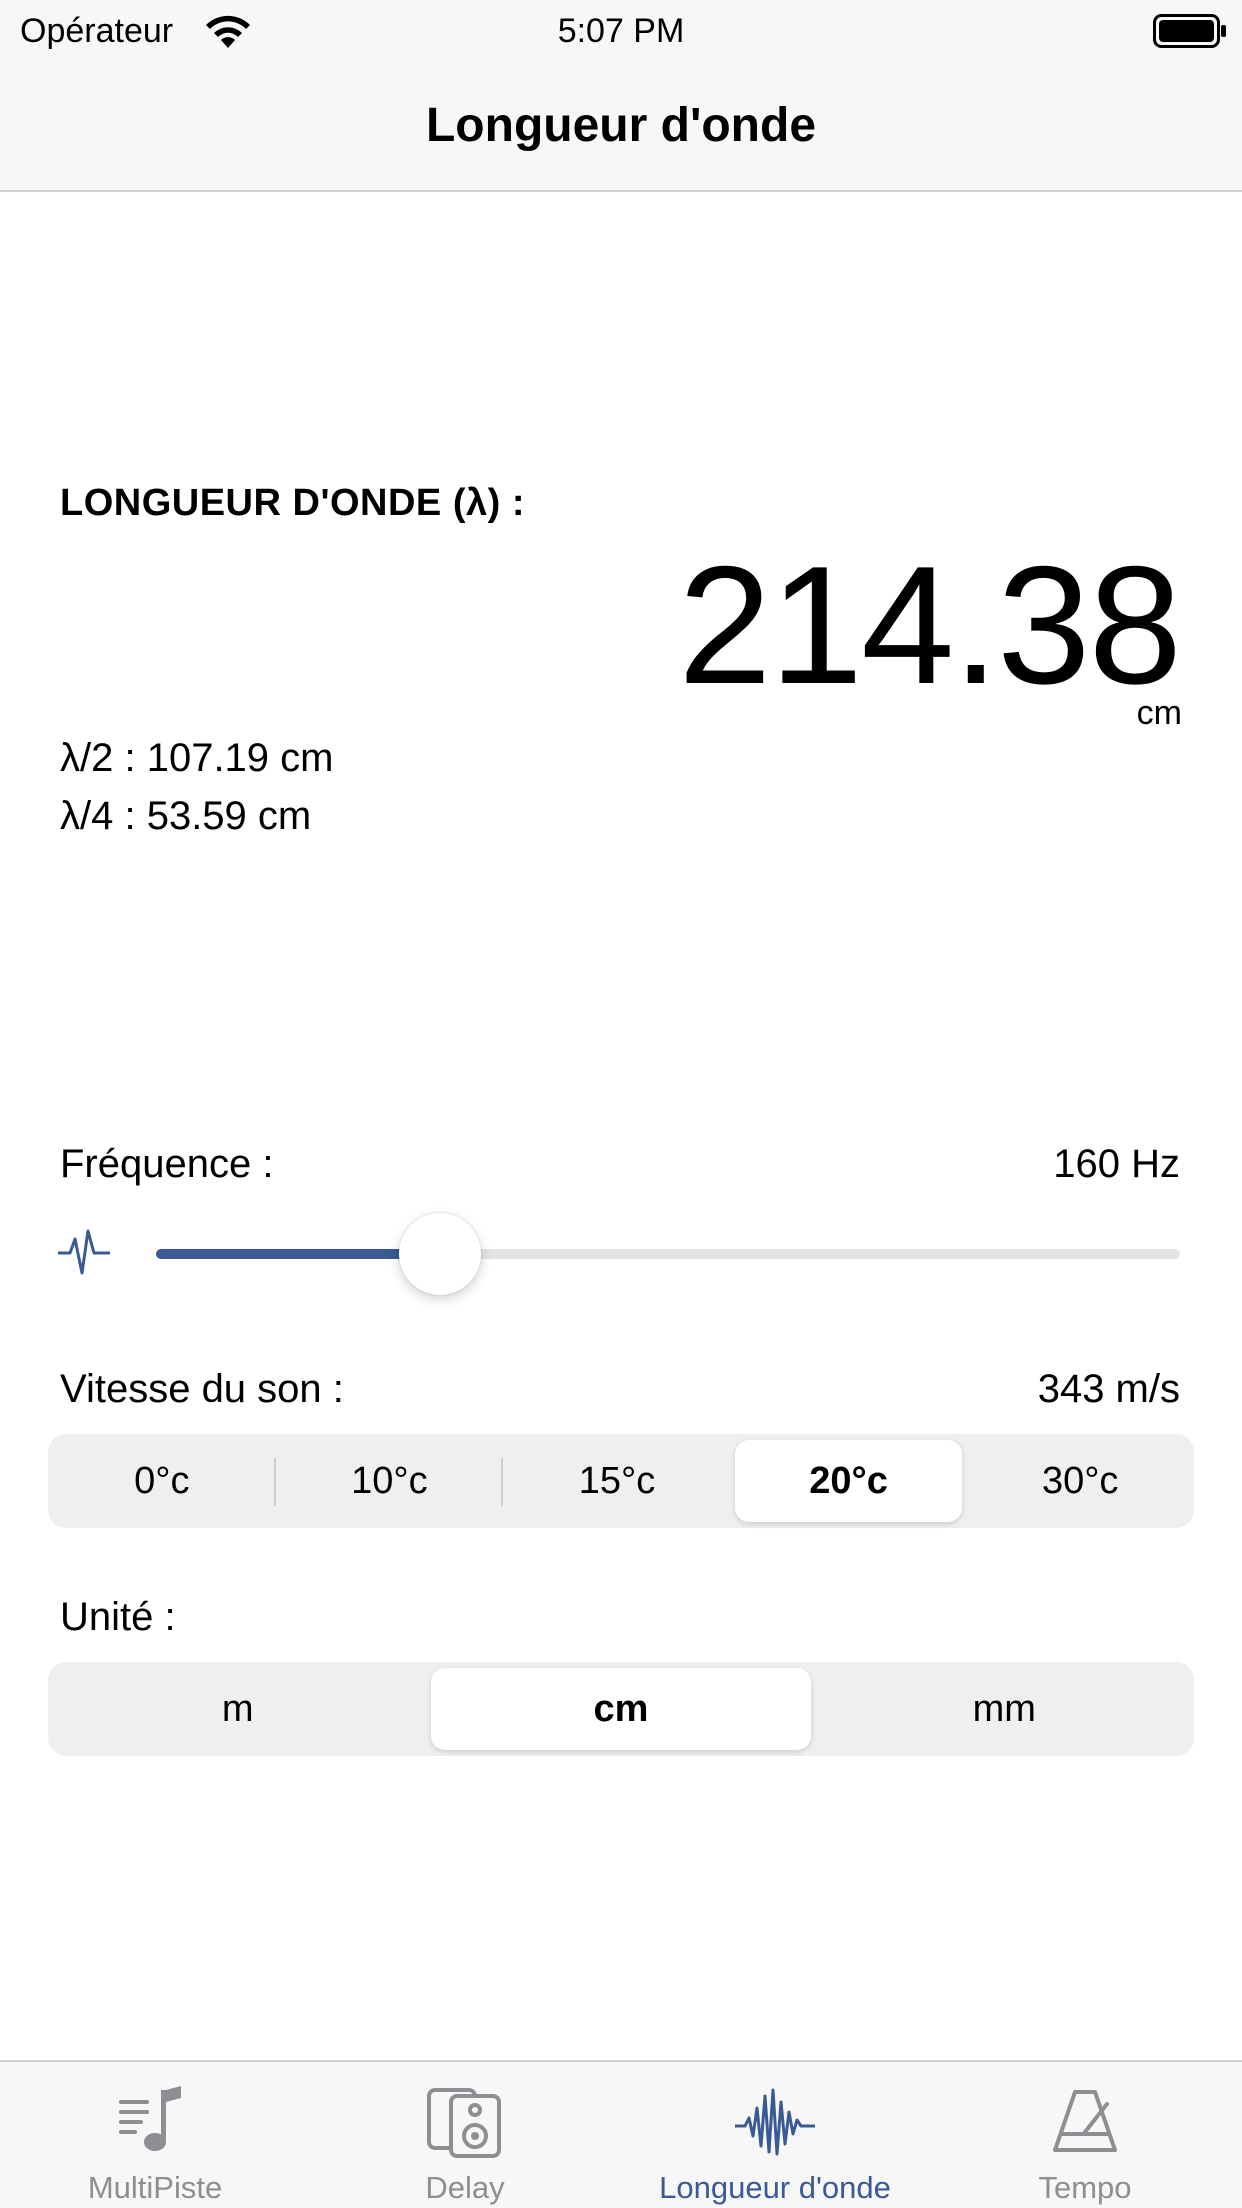  I want to click on tab-tempo: Tempo, so click(1085, 2135).